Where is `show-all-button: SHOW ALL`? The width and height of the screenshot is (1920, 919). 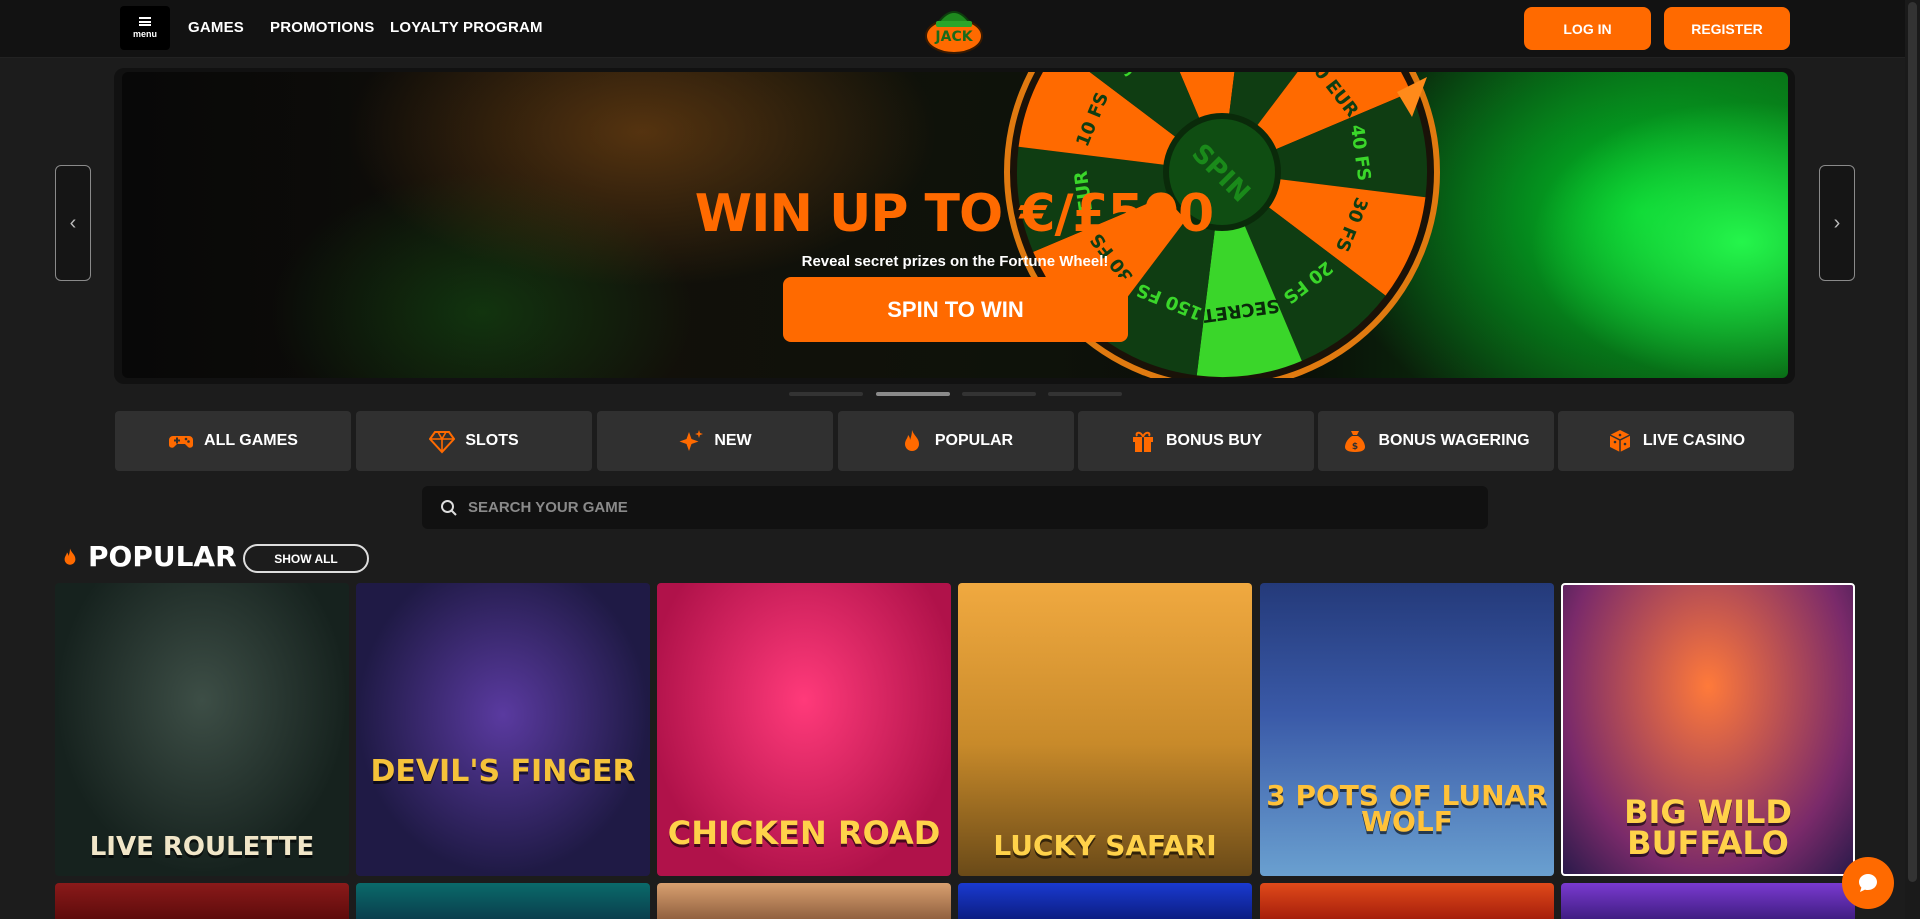
show-all-button: SHOW ALL is located at coordinates (306, 558).